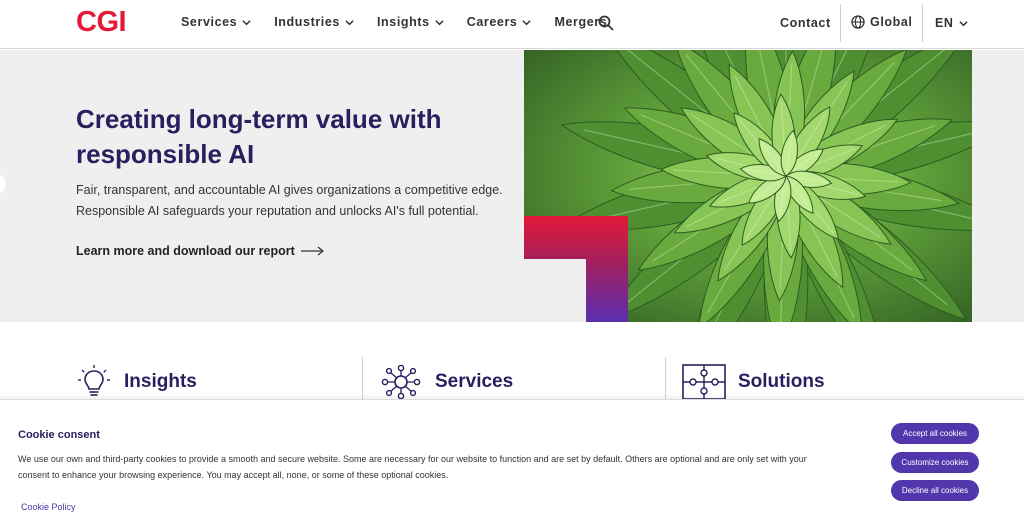  Describe the element at coordinates (935, 490) in the screenshot. I see `decline-all-cookies-button: Decline all cookies` at that location.